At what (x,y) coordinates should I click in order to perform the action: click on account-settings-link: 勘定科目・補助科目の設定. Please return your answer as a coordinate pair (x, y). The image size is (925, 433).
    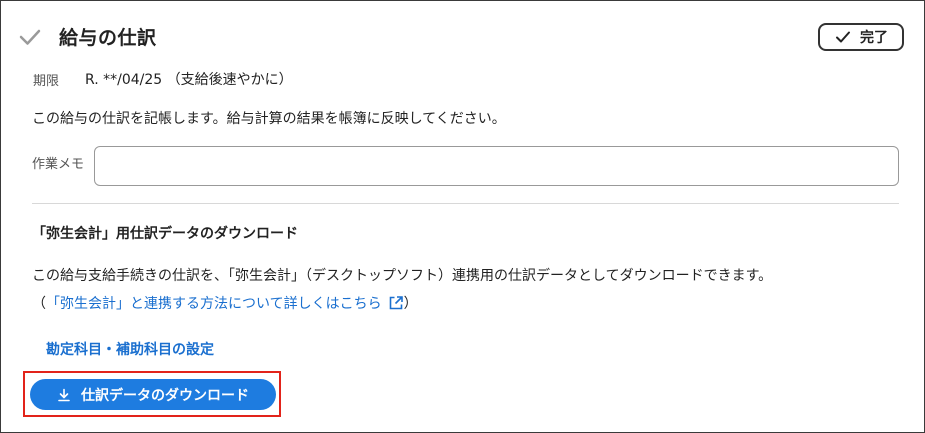
    Looking at the image, I should click on (130, 349).